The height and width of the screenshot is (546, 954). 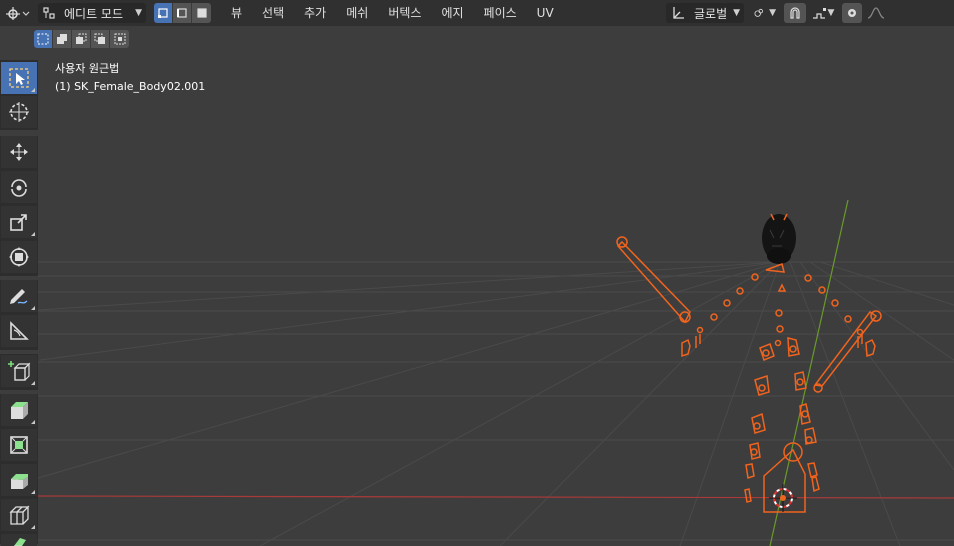 I want to click on knife-icon, so click(x=20, y=542).